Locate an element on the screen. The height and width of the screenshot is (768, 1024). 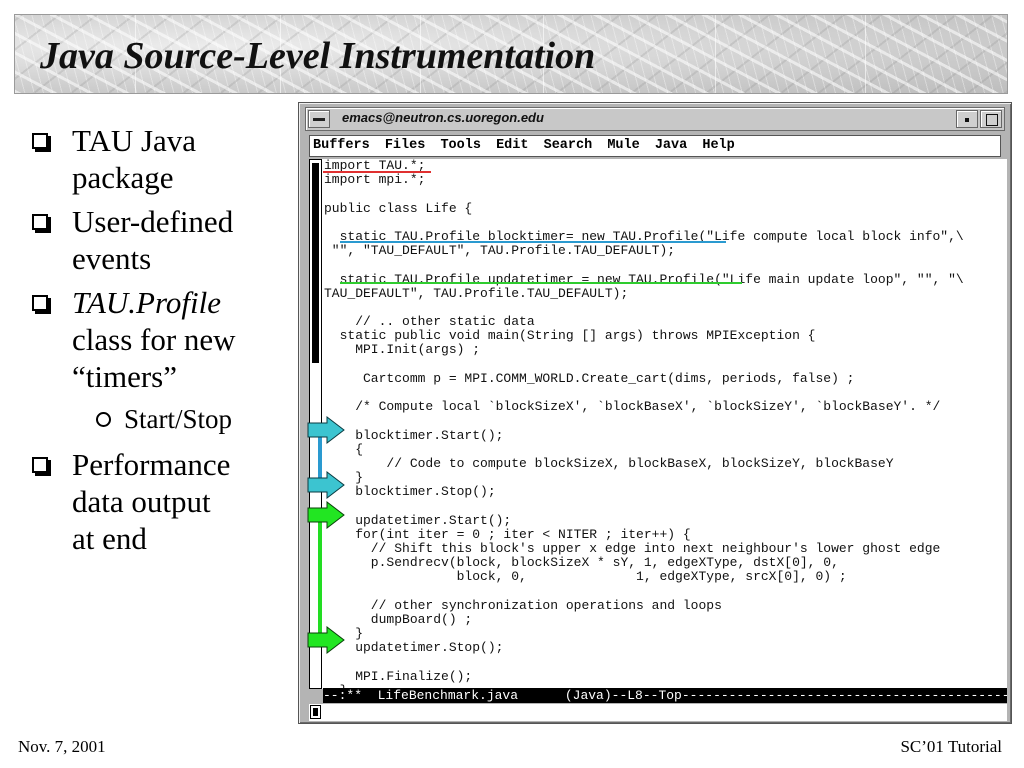
minibuffer is located at coordinates (658, 712).